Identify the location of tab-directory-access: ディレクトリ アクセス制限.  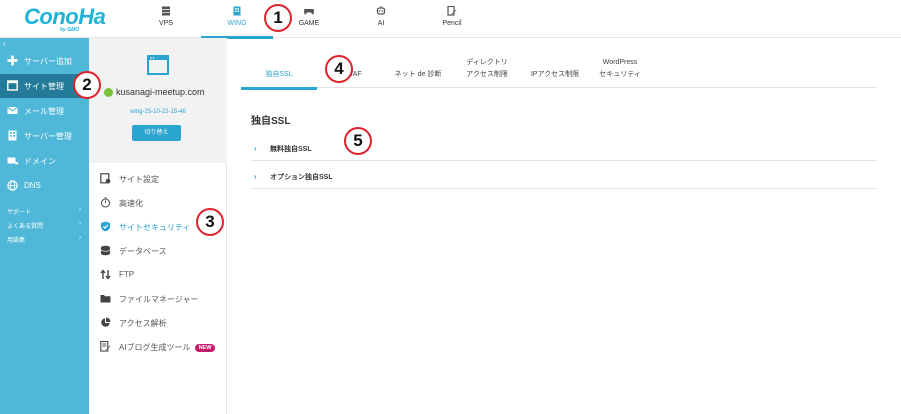
(487, 73).